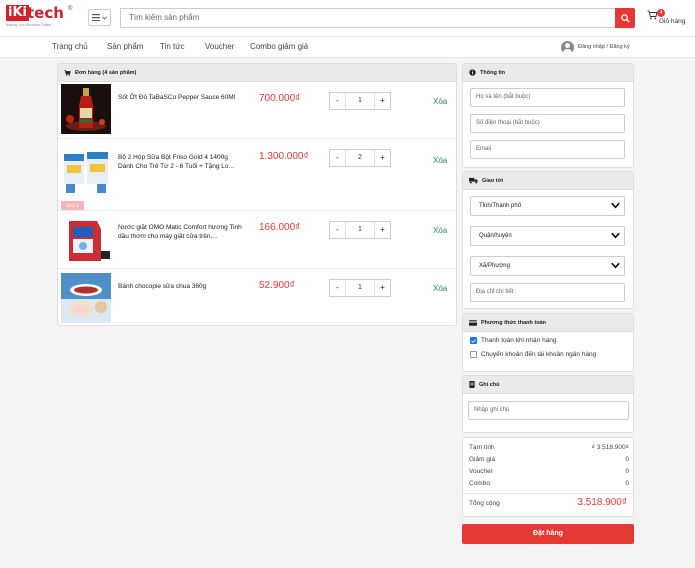  I want to click on voucher-label: Voucher, so click(481, 471).